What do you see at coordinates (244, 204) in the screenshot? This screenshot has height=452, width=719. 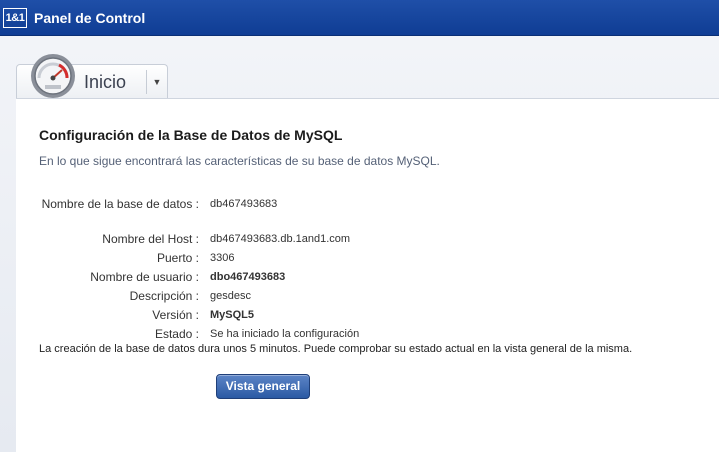 I see `value-nombre-base: db467493683` at bounding box center [244, 204].